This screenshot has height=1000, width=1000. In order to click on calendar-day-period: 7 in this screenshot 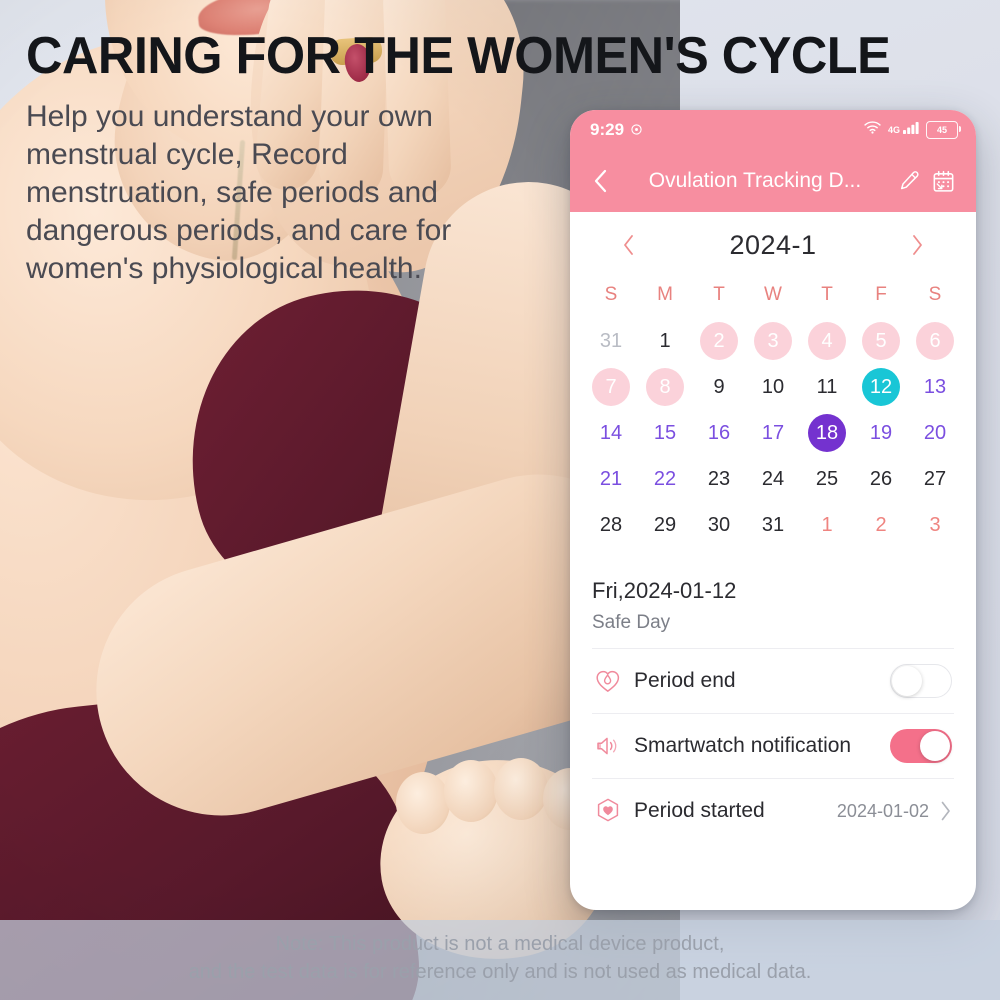, I will do `click(611, 387)`.